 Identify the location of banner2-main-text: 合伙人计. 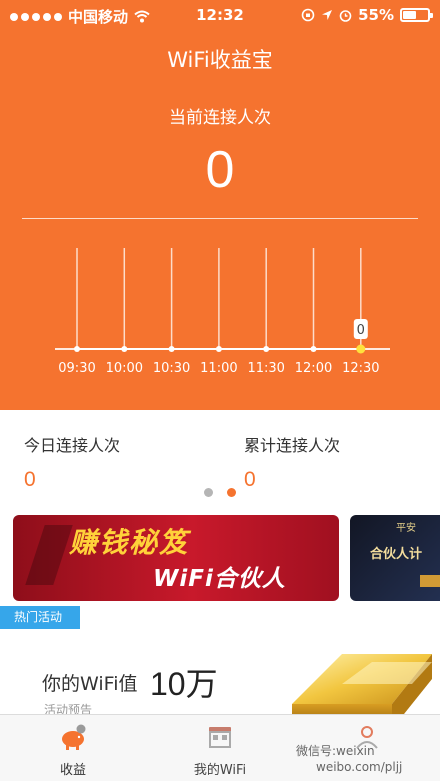
(396, 554).